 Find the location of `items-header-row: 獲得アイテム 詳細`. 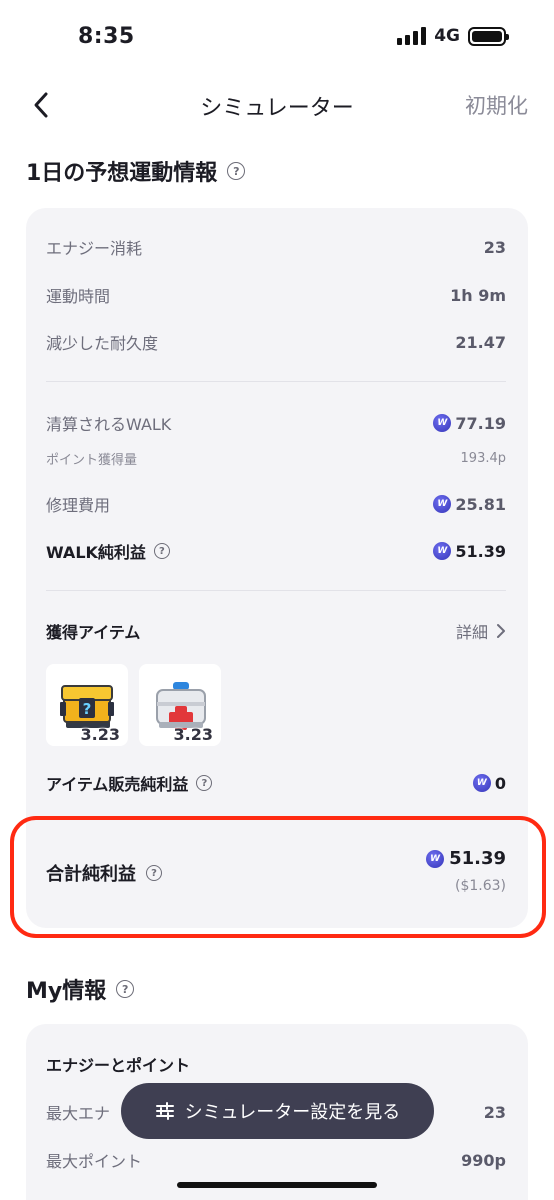

items-header-row: 獲得アイテム 詳細 is located at coordinates (276, 631).